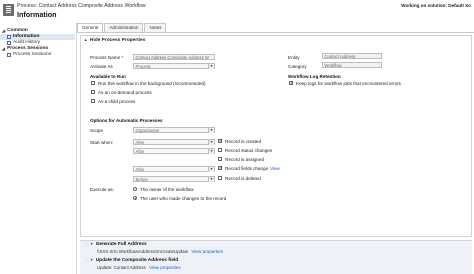 Image resolution: width=474 pixels, height=274 pixels. What do you see at coordinates (135, 189) in the screenshot?
I see `owner-radio` at bounding box center [135, 189].